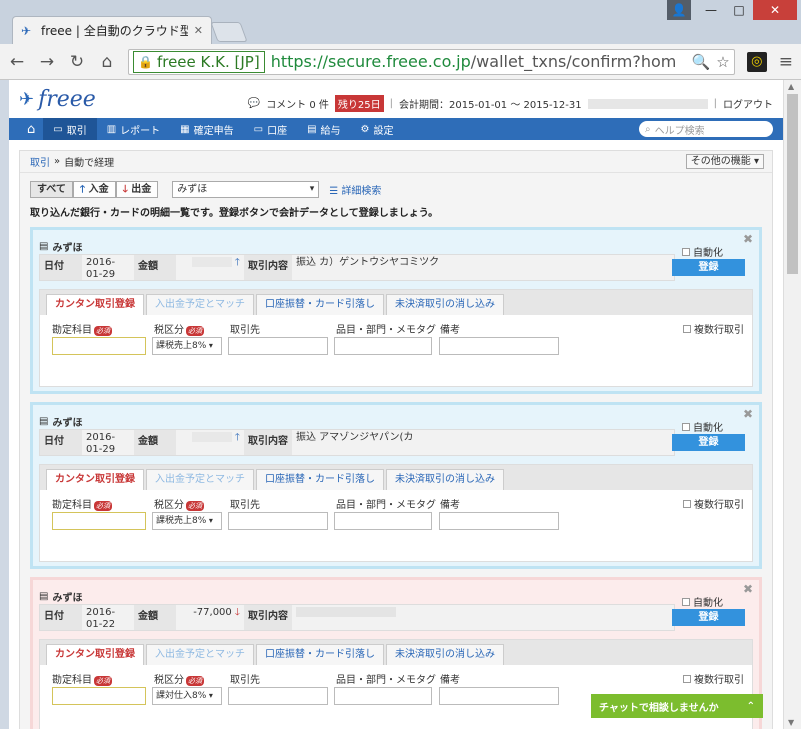 Image resolution: width=801 pixels, height=729 pixels. Describe the element at coordinates (739, 10) in the screenshot. I see `maximize-icon: □` at that location.